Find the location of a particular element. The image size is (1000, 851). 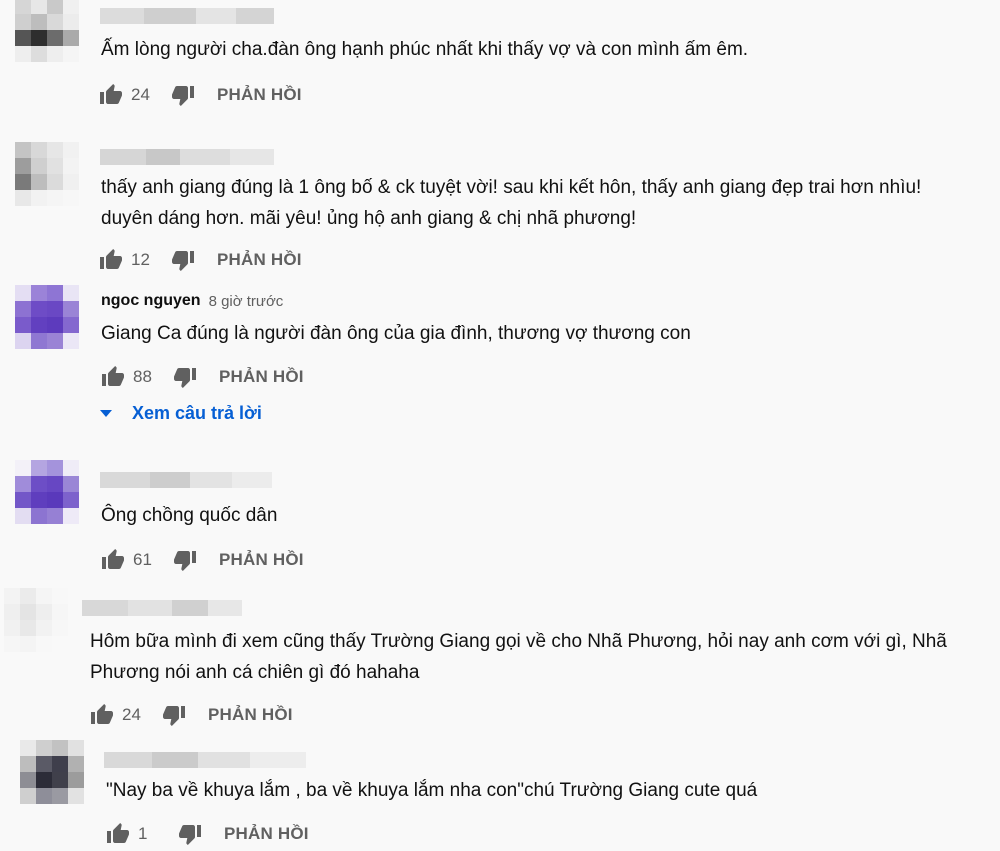

comment-actions: 12 PHẢN HỒI is located at coordinates (200, 260).